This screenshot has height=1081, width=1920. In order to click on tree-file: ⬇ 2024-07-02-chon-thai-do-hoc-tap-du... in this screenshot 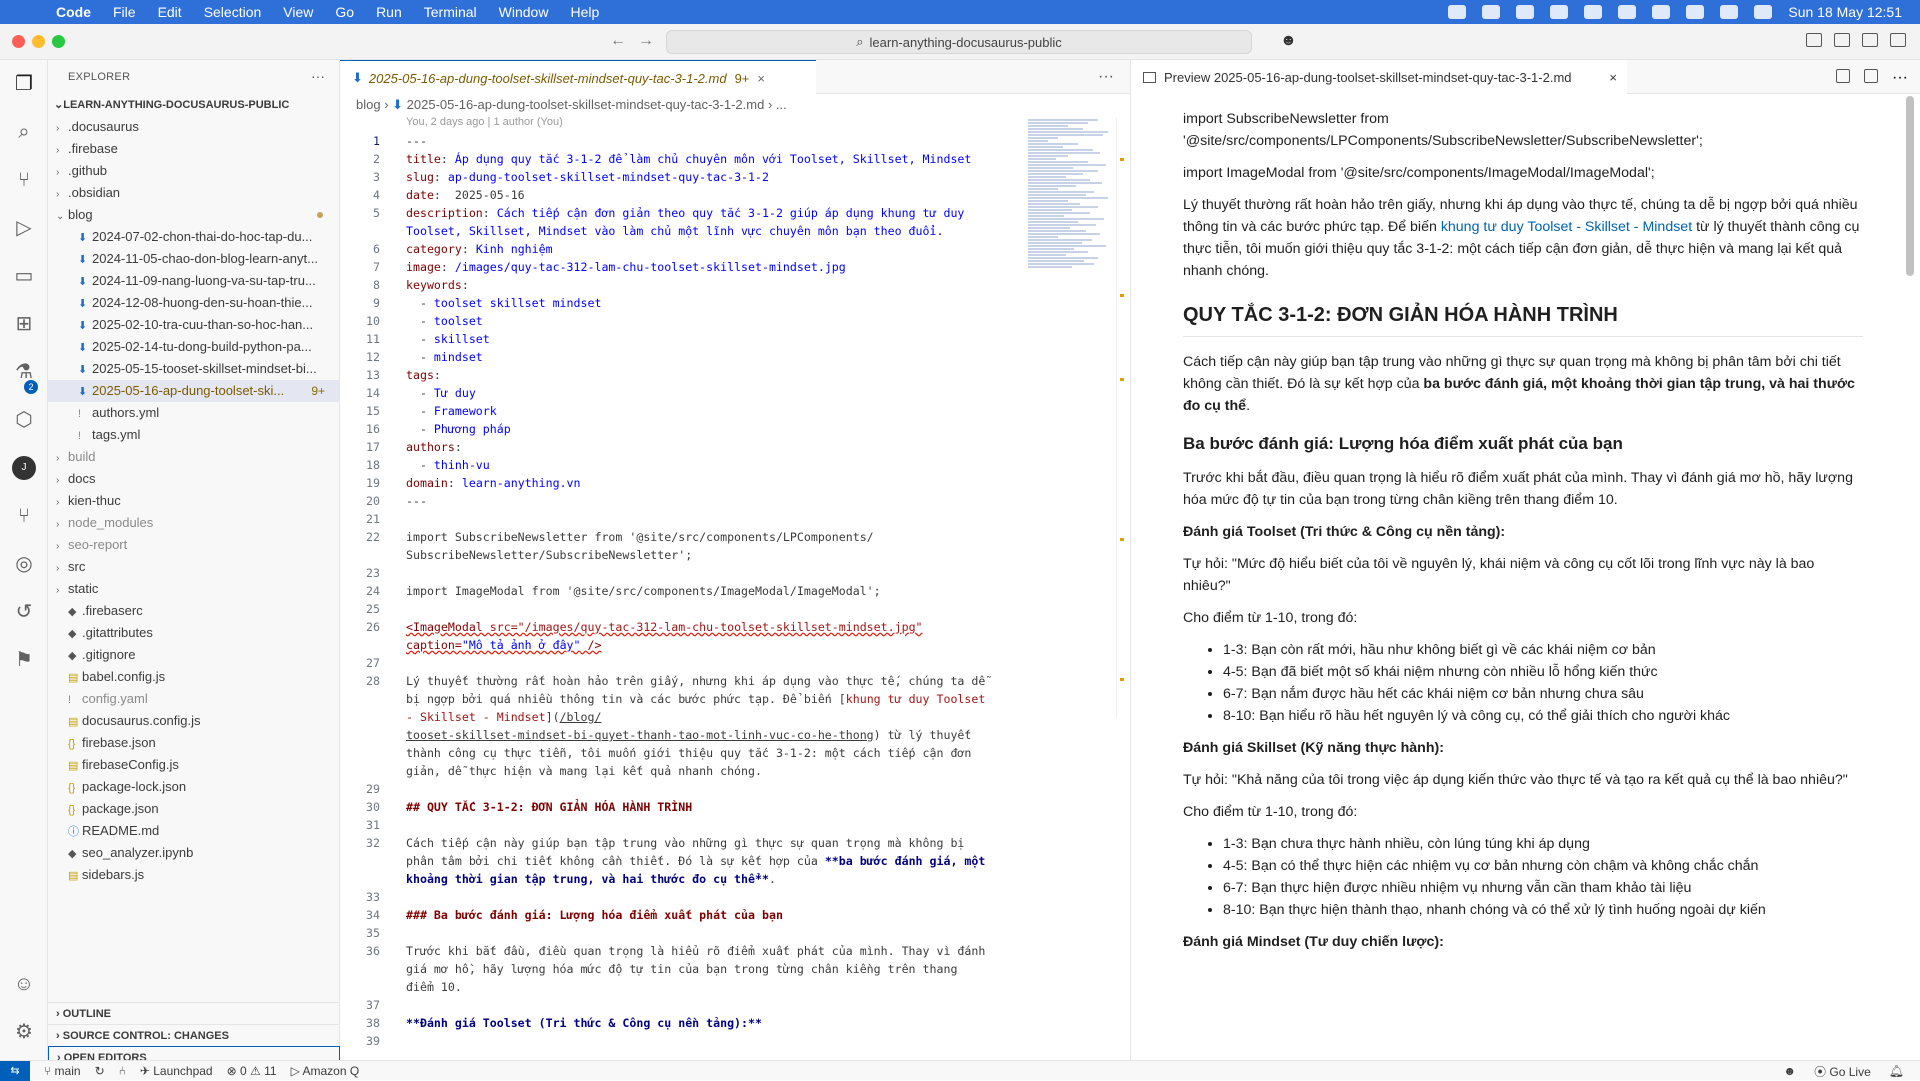, I will do `click(193, 237)`.